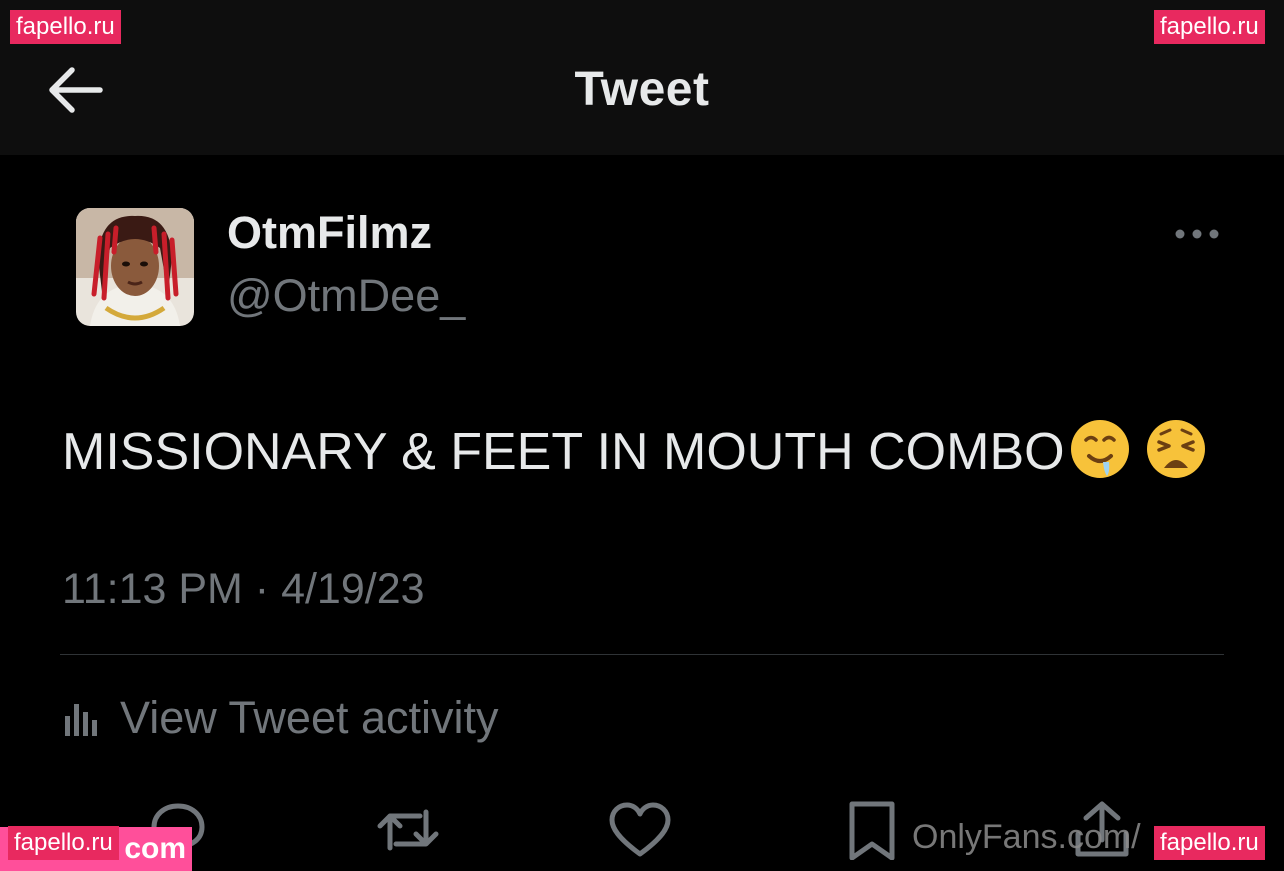 This screenshot has width=1284, height=871. Describe the element at coordinates (642, 654) in the screenshot. I see `divider` at that location.